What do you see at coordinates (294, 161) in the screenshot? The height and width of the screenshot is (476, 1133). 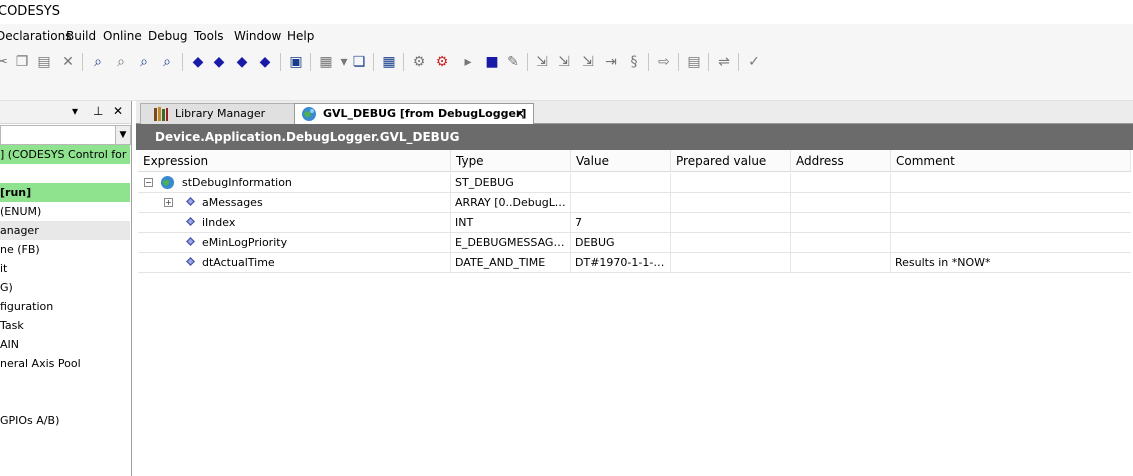 I see `column-expression: Expression` at bounding box center [294, 161].